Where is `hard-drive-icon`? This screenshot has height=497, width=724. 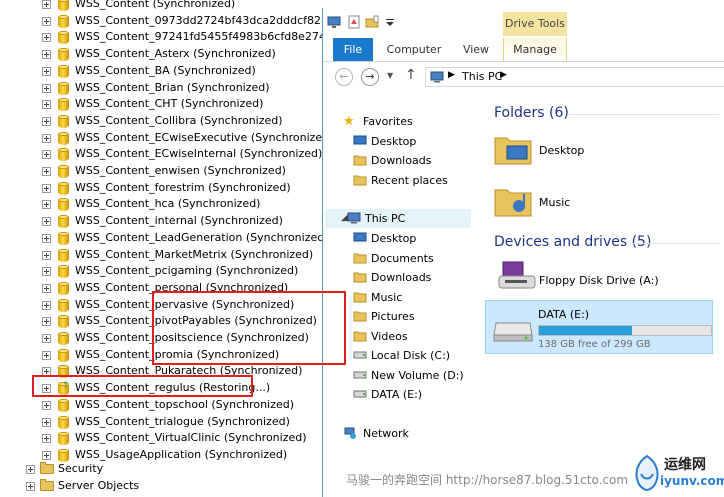 hard-drive-icon is located at coordinates (513, 332).